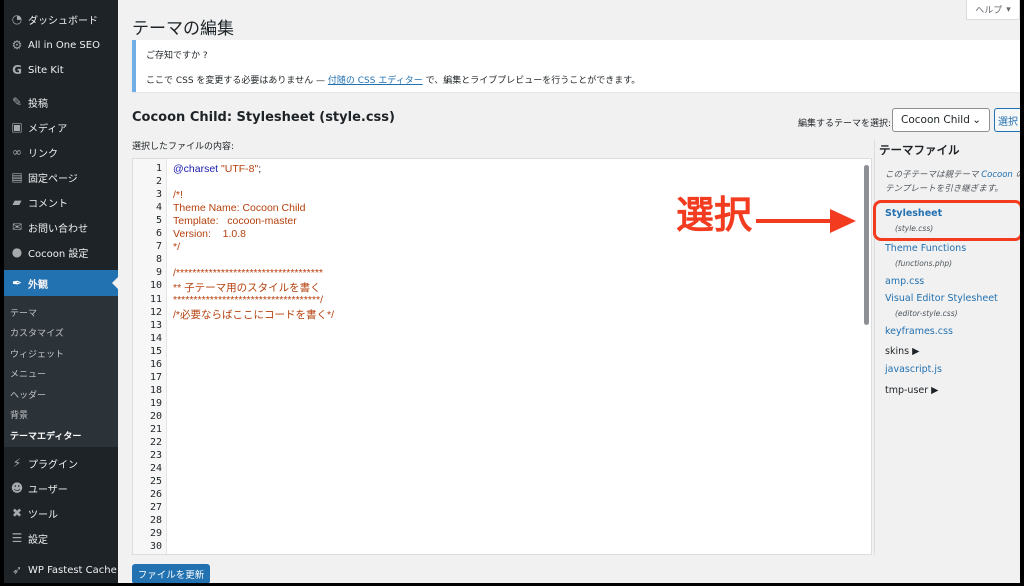 Image resolution: width=1024 pixels, height=586 pixels. What do you see at coordinates (919, 331) in the screenshot?
I see `file-link-keyframes-css: keyframes.css` at bounding box center [919, 331].